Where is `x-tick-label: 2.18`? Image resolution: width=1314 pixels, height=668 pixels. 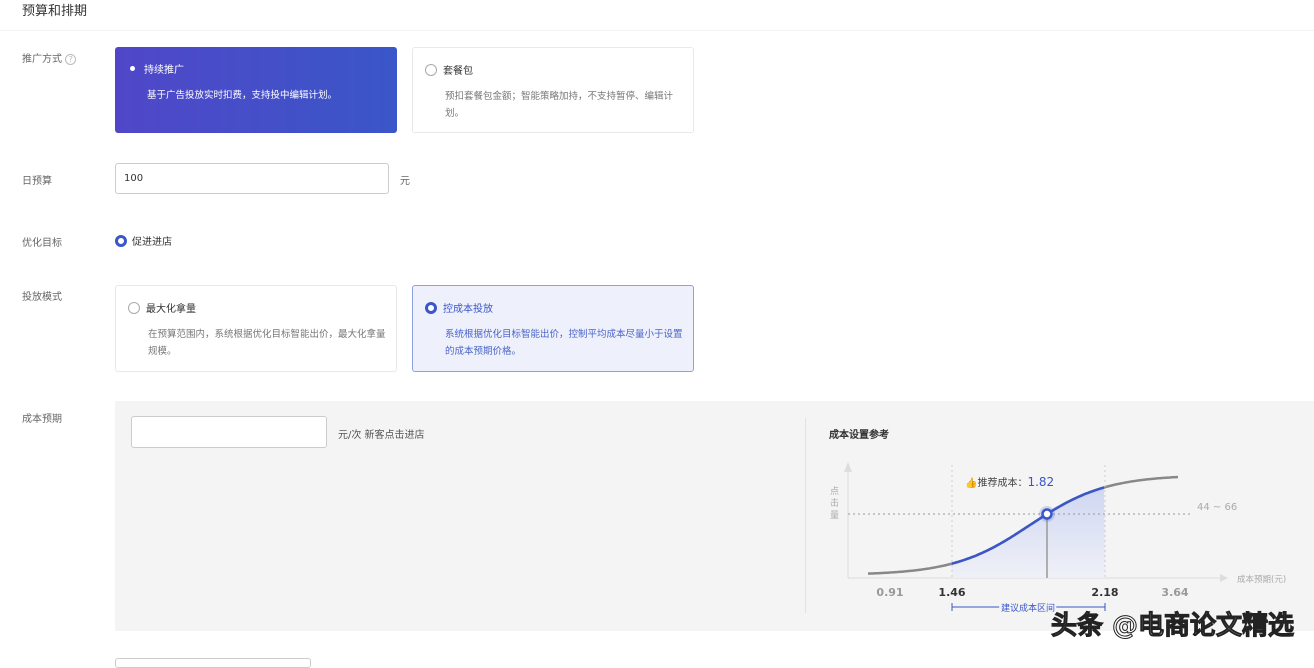
x-tick-label: 2.18 is located at coordinates (1104, 592).